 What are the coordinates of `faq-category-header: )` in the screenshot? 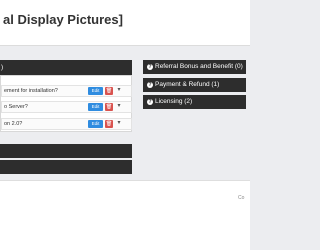 It's located at (66, 67).